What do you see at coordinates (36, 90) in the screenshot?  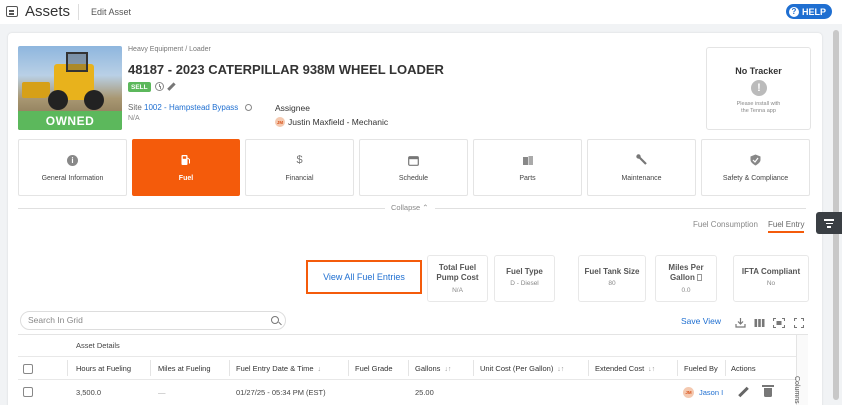 I see `loader-bucket-shape` at bounding box center [36, 90].